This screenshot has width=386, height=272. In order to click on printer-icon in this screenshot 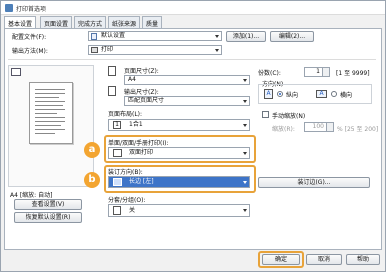, I will do `click(94, 50)`.